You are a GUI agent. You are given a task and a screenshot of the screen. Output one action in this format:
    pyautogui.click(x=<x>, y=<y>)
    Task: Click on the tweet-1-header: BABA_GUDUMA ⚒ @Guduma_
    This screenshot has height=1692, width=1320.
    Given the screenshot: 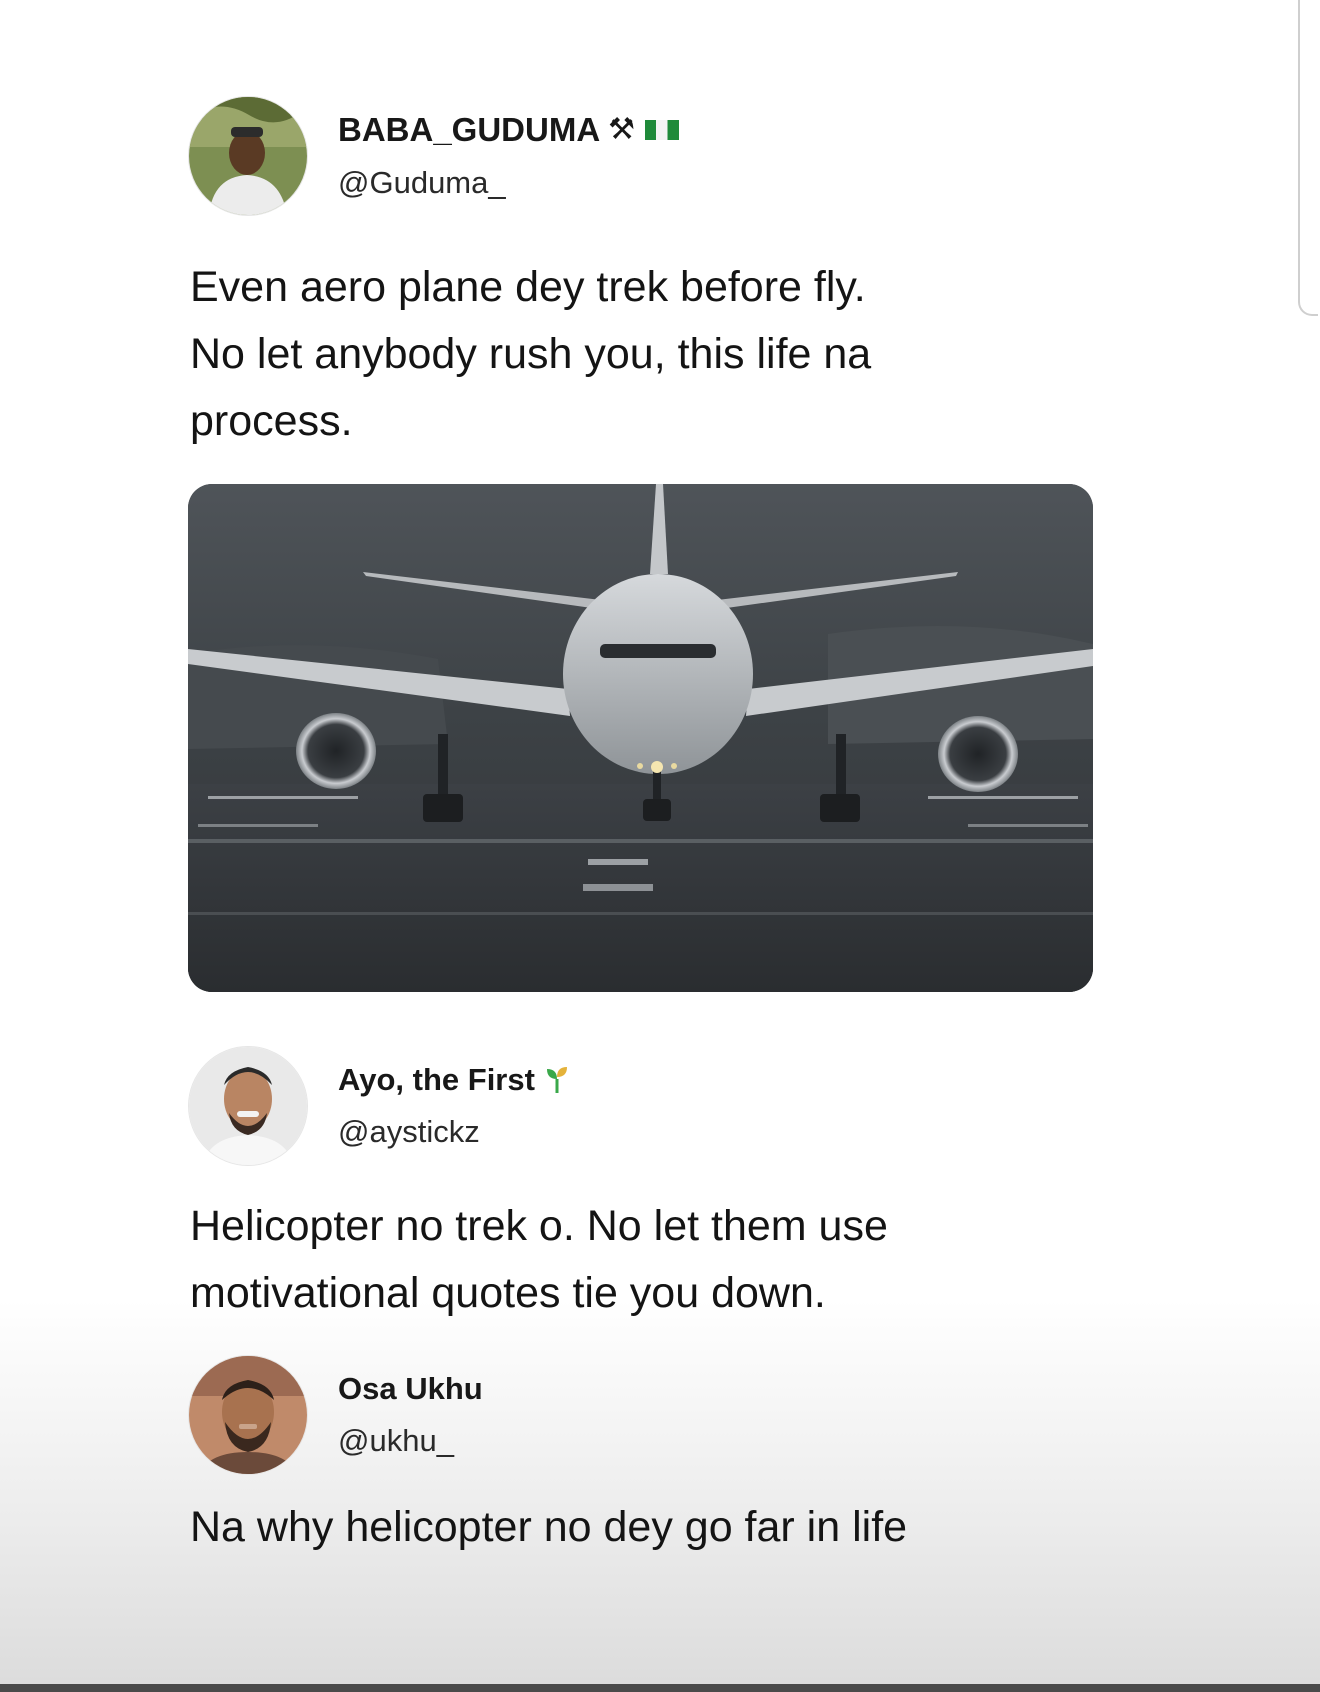 What is the action you would take?
    pyautogui.click(x=434, y=156)
    